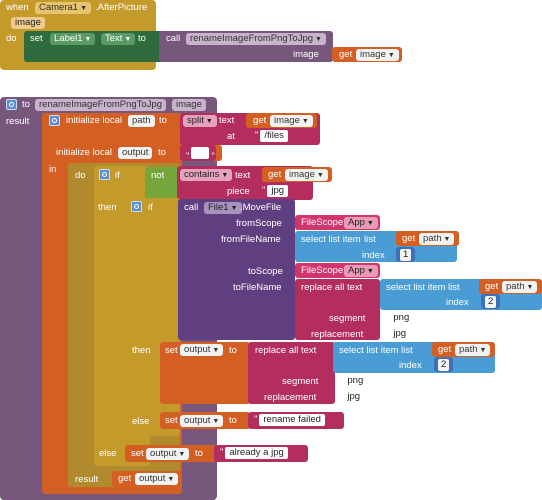  Describe the element at coordinates (118, 39) in the screenshot. I see `set-property-dropdown: Text ▼` at that location.